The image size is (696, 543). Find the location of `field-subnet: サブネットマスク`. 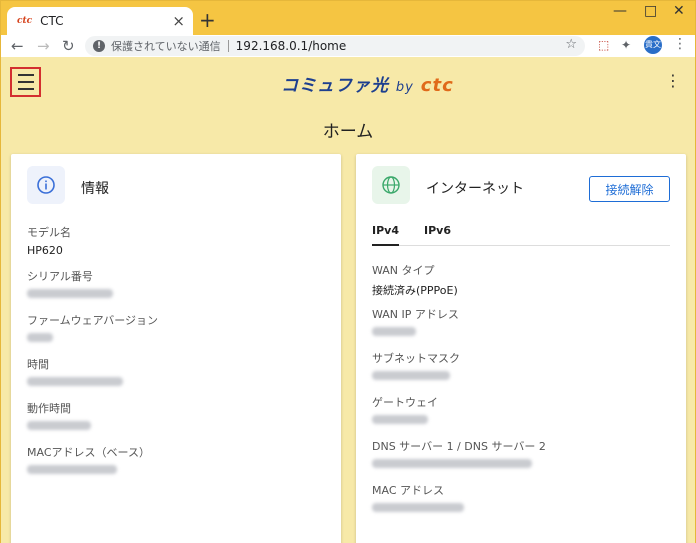

field-subnet: サブネットマスク is located at coordinates (416, 366).